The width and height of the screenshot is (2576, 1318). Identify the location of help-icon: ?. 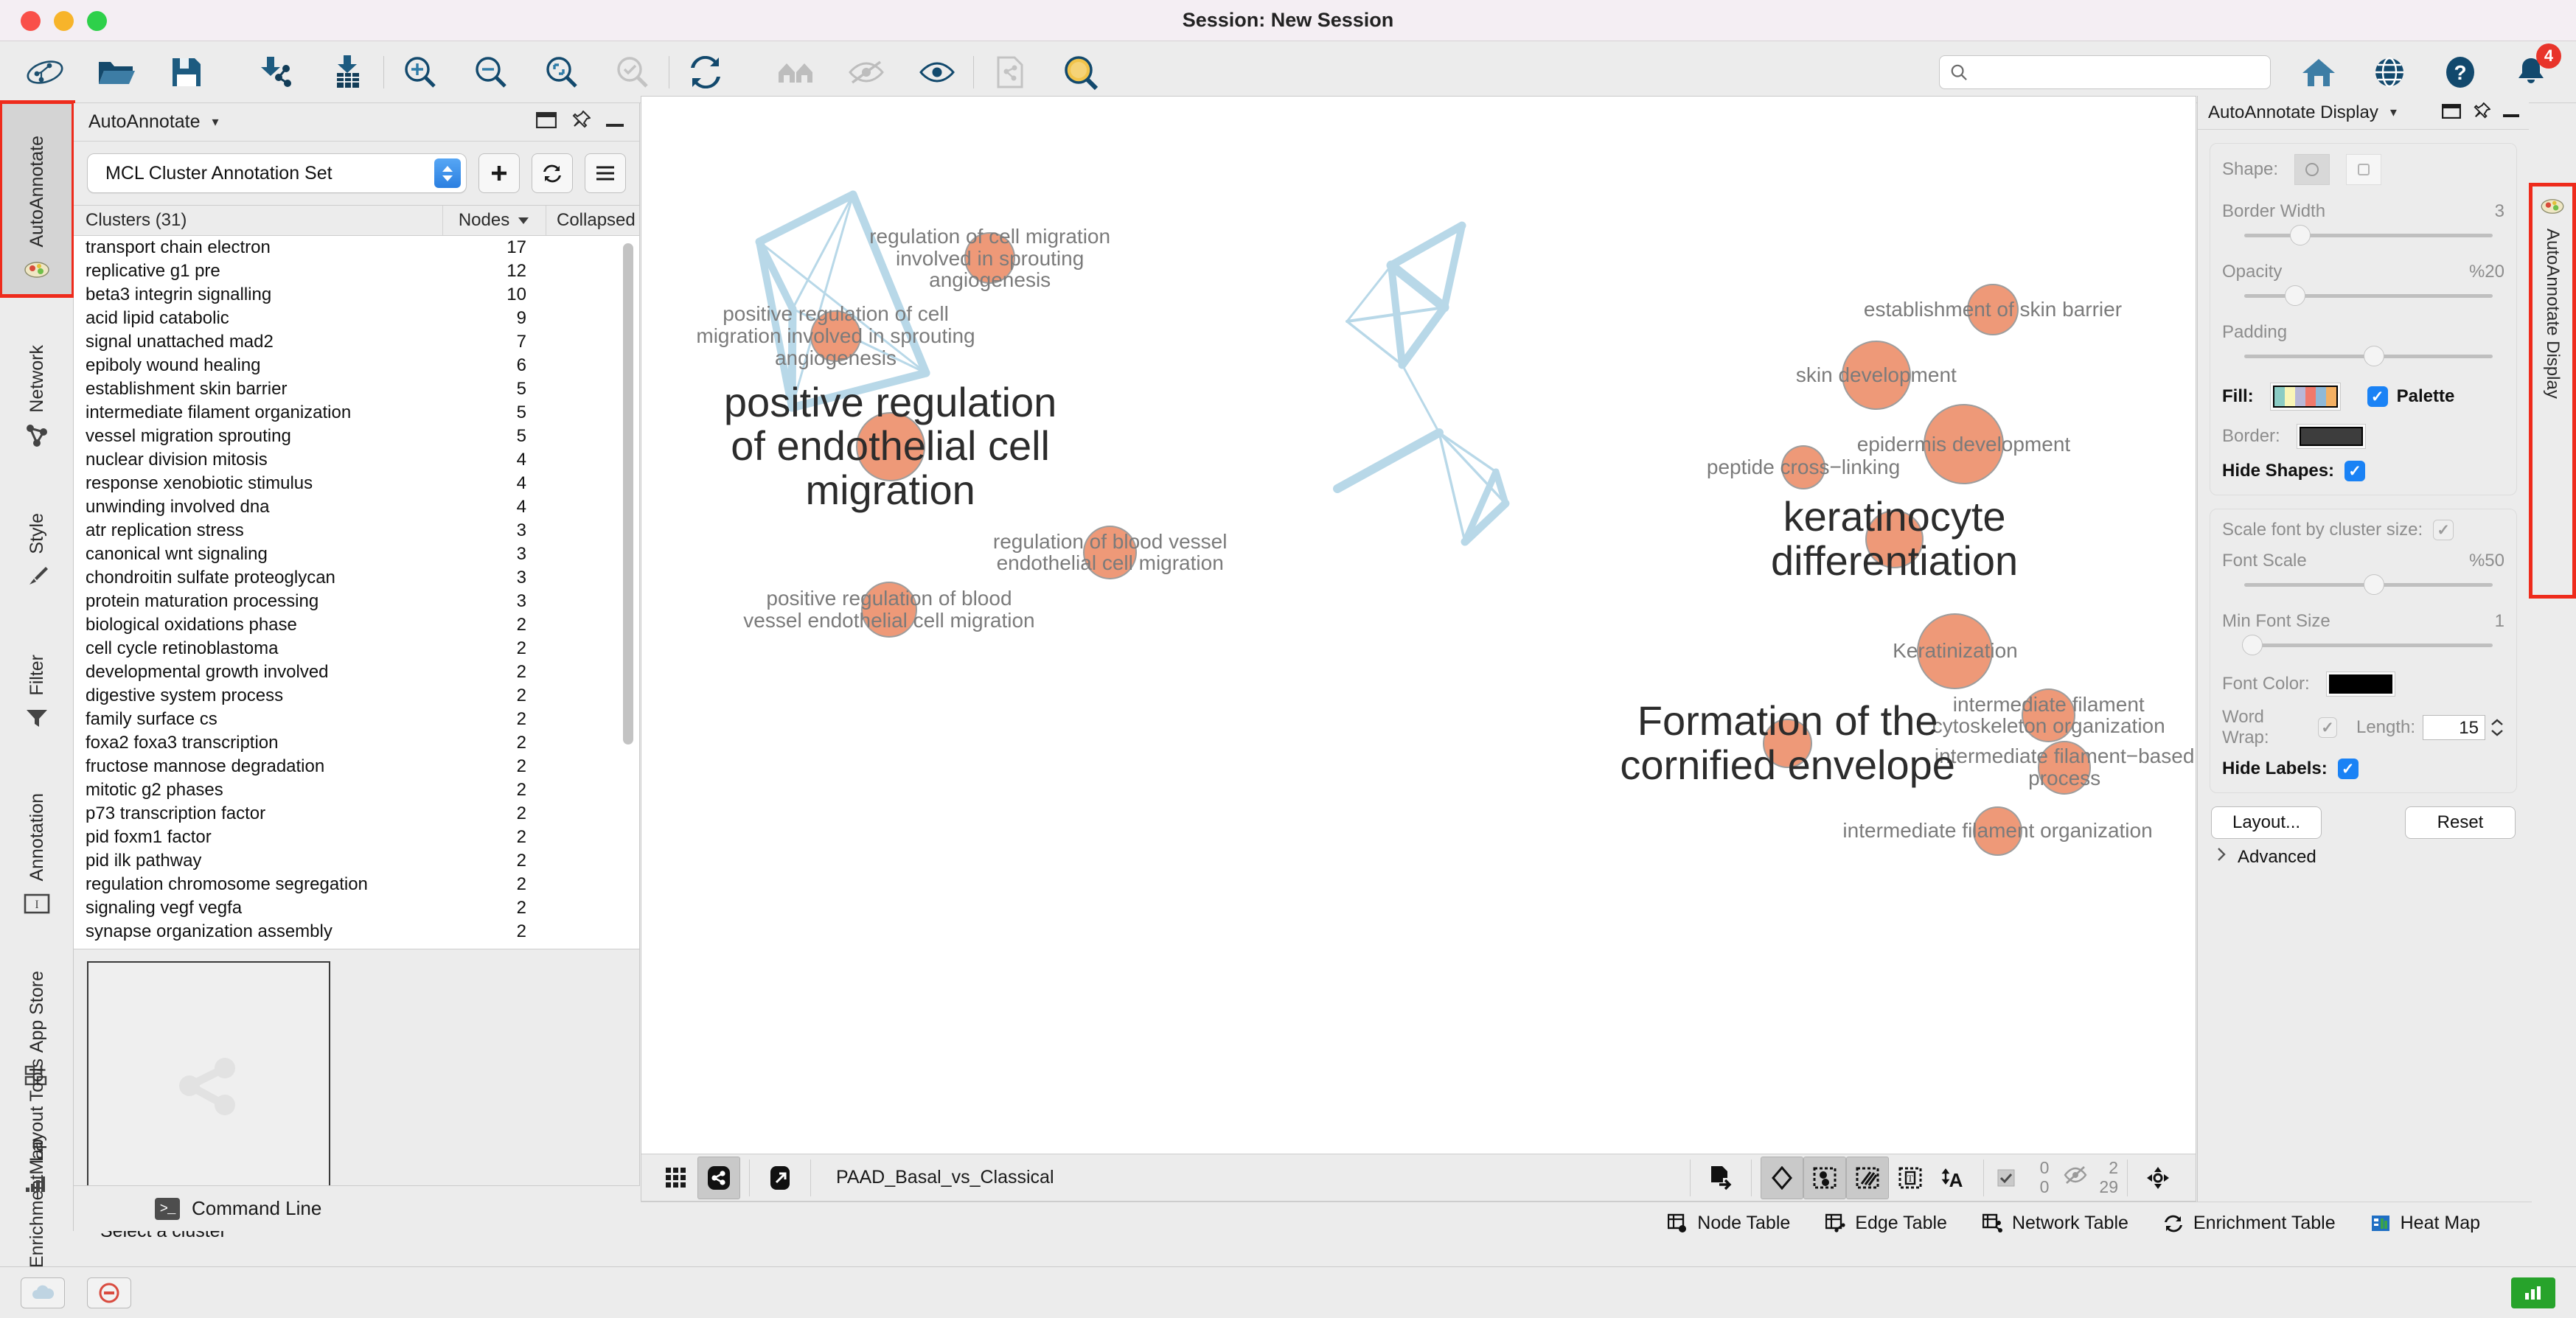
(2460, 72).